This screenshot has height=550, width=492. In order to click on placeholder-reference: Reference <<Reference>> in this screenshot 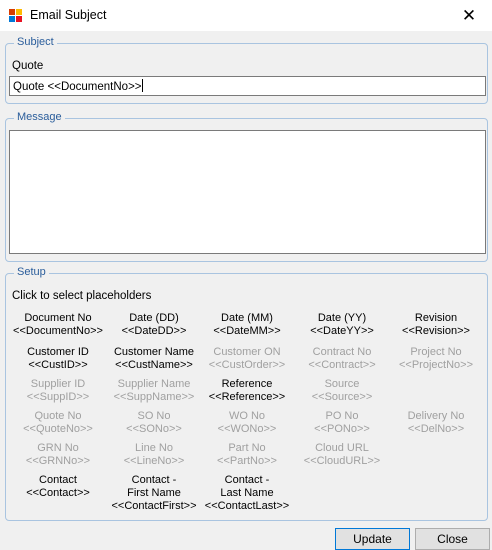, I will do `click(247, 391)`.